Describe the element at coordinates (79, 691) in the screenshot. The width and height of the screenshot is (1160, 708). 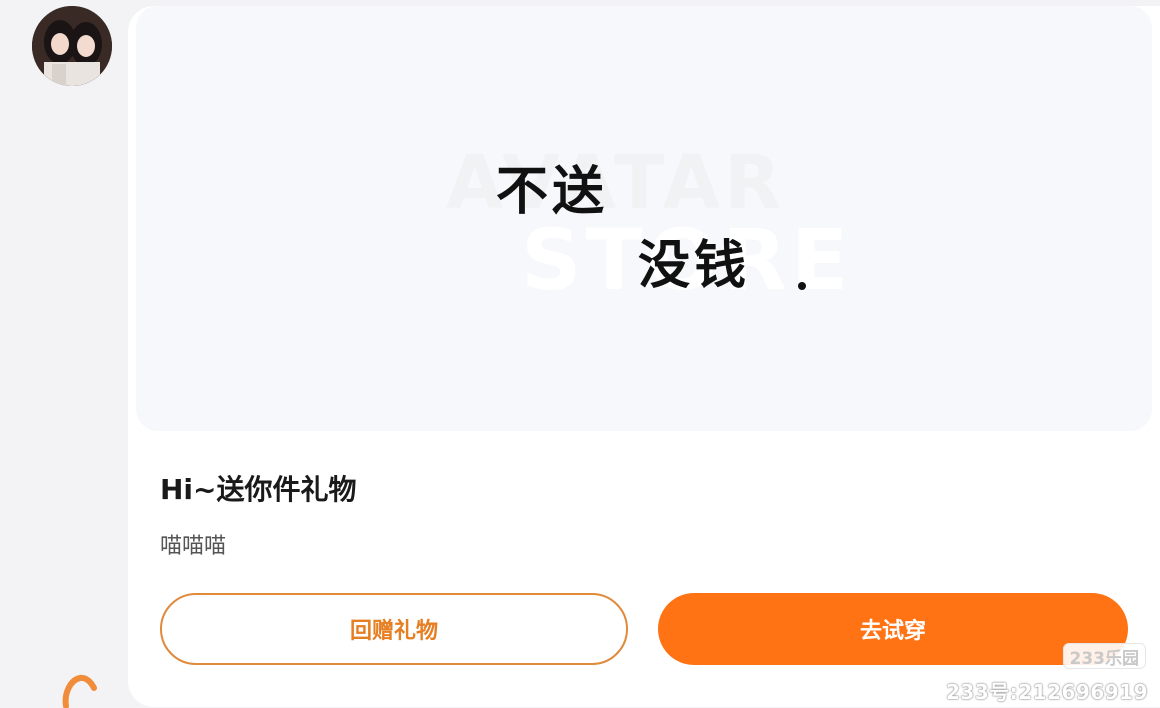
I see `curl-decoration-icon` at that location.